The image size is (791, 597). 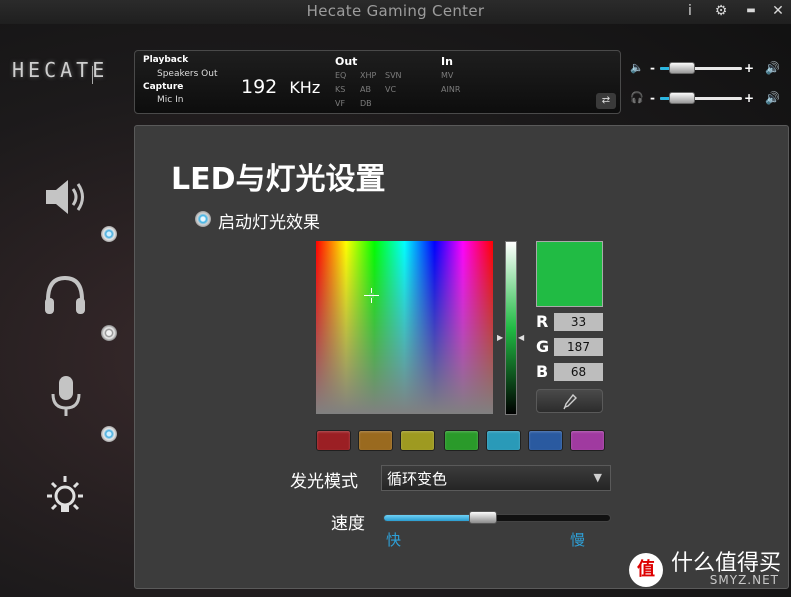 I want to click on speed-label: 速度, so click(x=348, y=524).